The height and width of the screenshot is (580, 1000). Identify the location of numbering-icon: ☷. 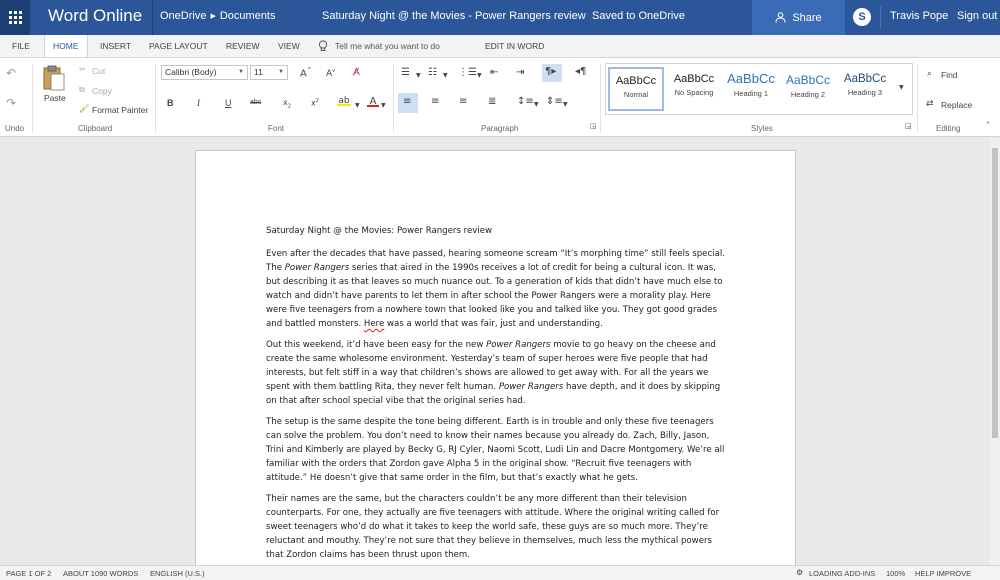
(432, 72).